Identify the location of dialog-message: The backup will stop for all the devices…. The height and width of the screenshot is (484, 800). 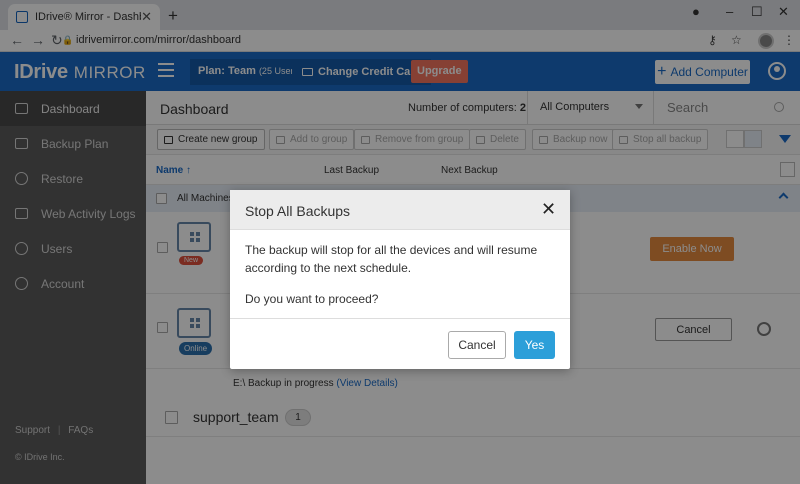
(391, 259).